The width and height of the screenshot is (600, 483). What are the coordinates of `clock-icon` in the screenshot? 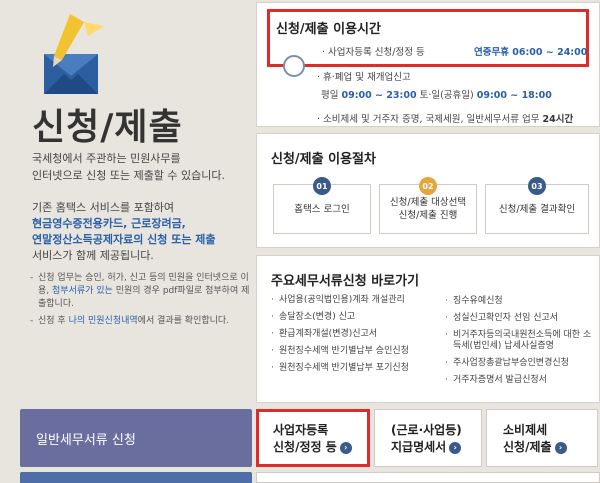 It's located at (294, 66).